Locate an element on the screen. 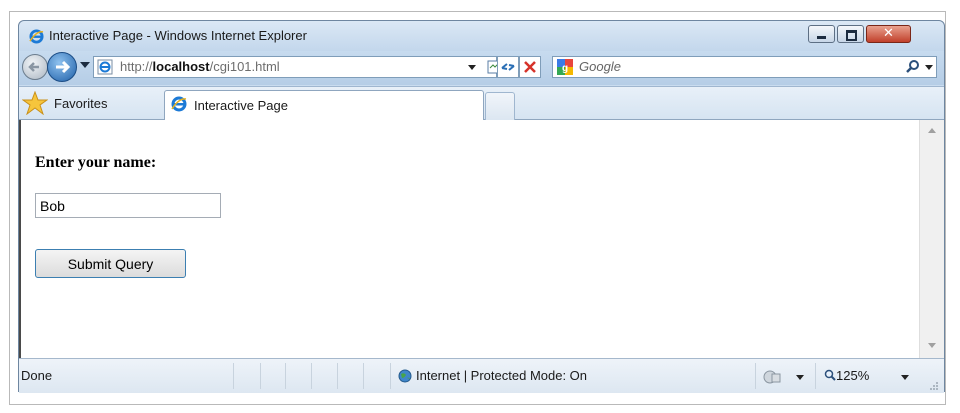 This screenshot has height=413, width=960. security-dropdown-icon is located at coordinates (800, 377).